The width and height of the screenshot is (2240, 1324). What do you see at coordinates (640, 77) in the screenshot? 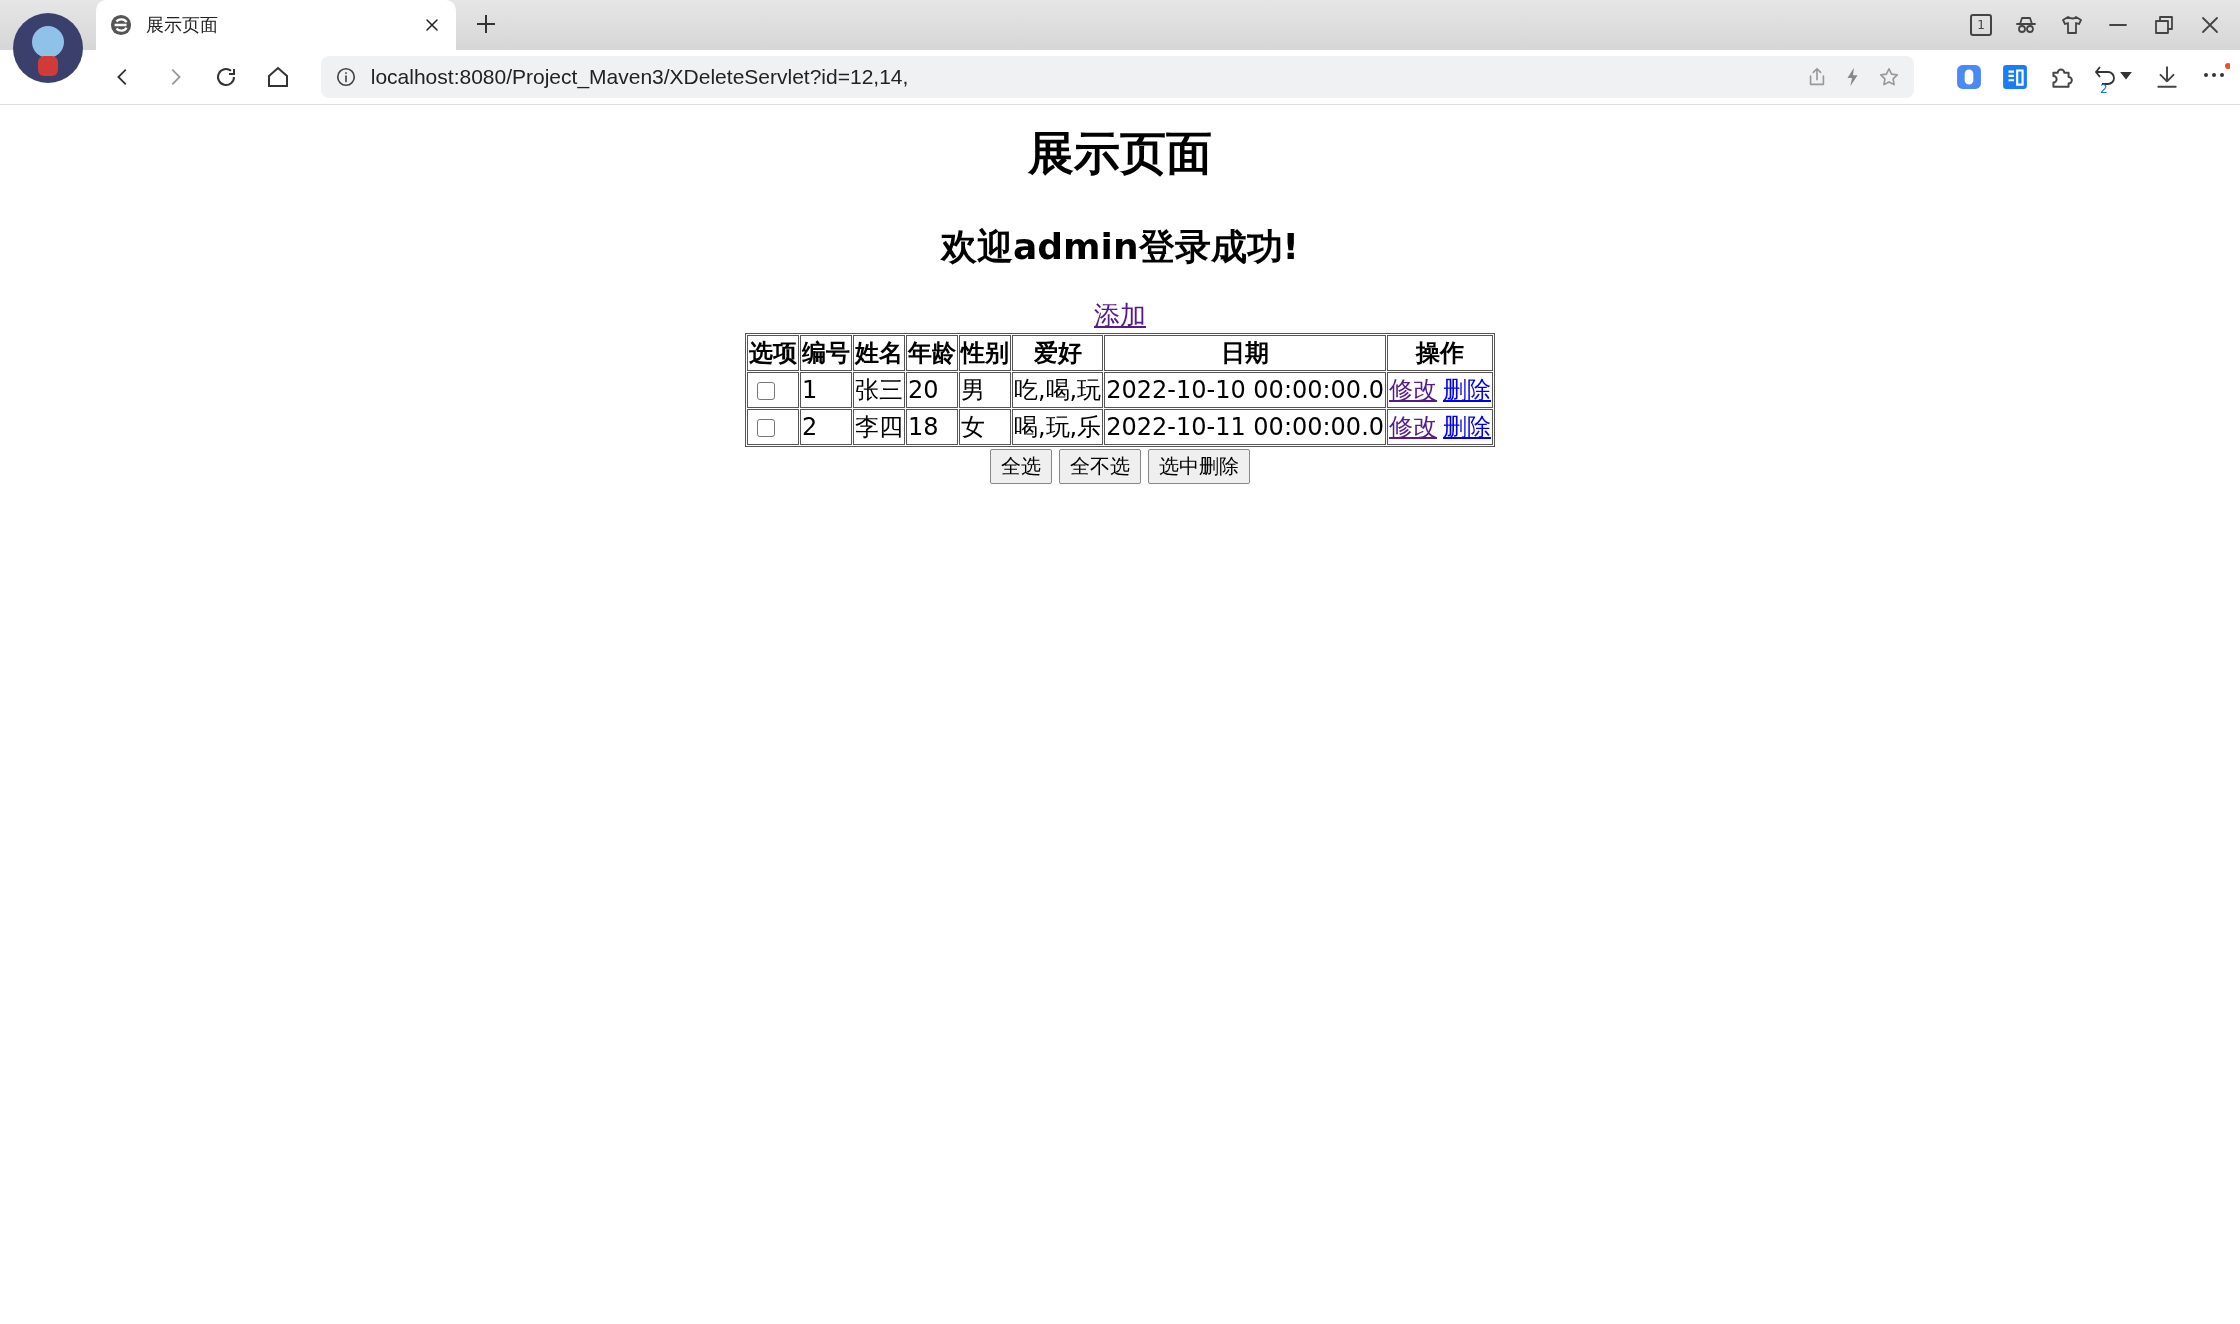
I see `url-text: localhost:8080/Project_Maven3/XDeleteServlet?id=12,14,` at bounding box center [640, 77].